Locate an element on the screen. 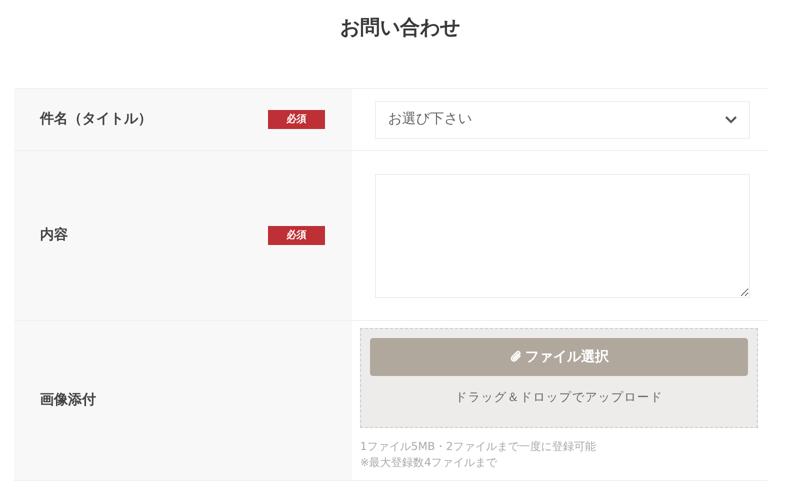 This screenshot has height=500, width=800. upload-note: 1ファイル5MB・2ファイルまで一度に登録可能 is located at coordinates (479, 447).